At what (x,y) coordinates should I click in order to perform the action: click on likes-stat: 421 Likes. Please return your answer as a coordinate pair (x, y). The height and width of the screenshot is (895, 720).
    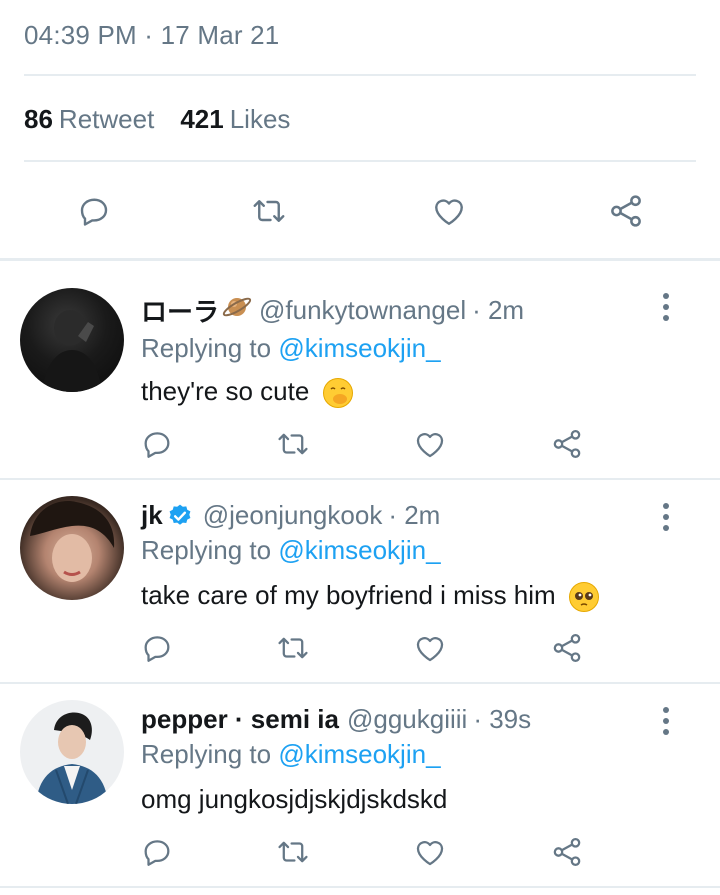
    Looking at the image, I should click on (235, 119).